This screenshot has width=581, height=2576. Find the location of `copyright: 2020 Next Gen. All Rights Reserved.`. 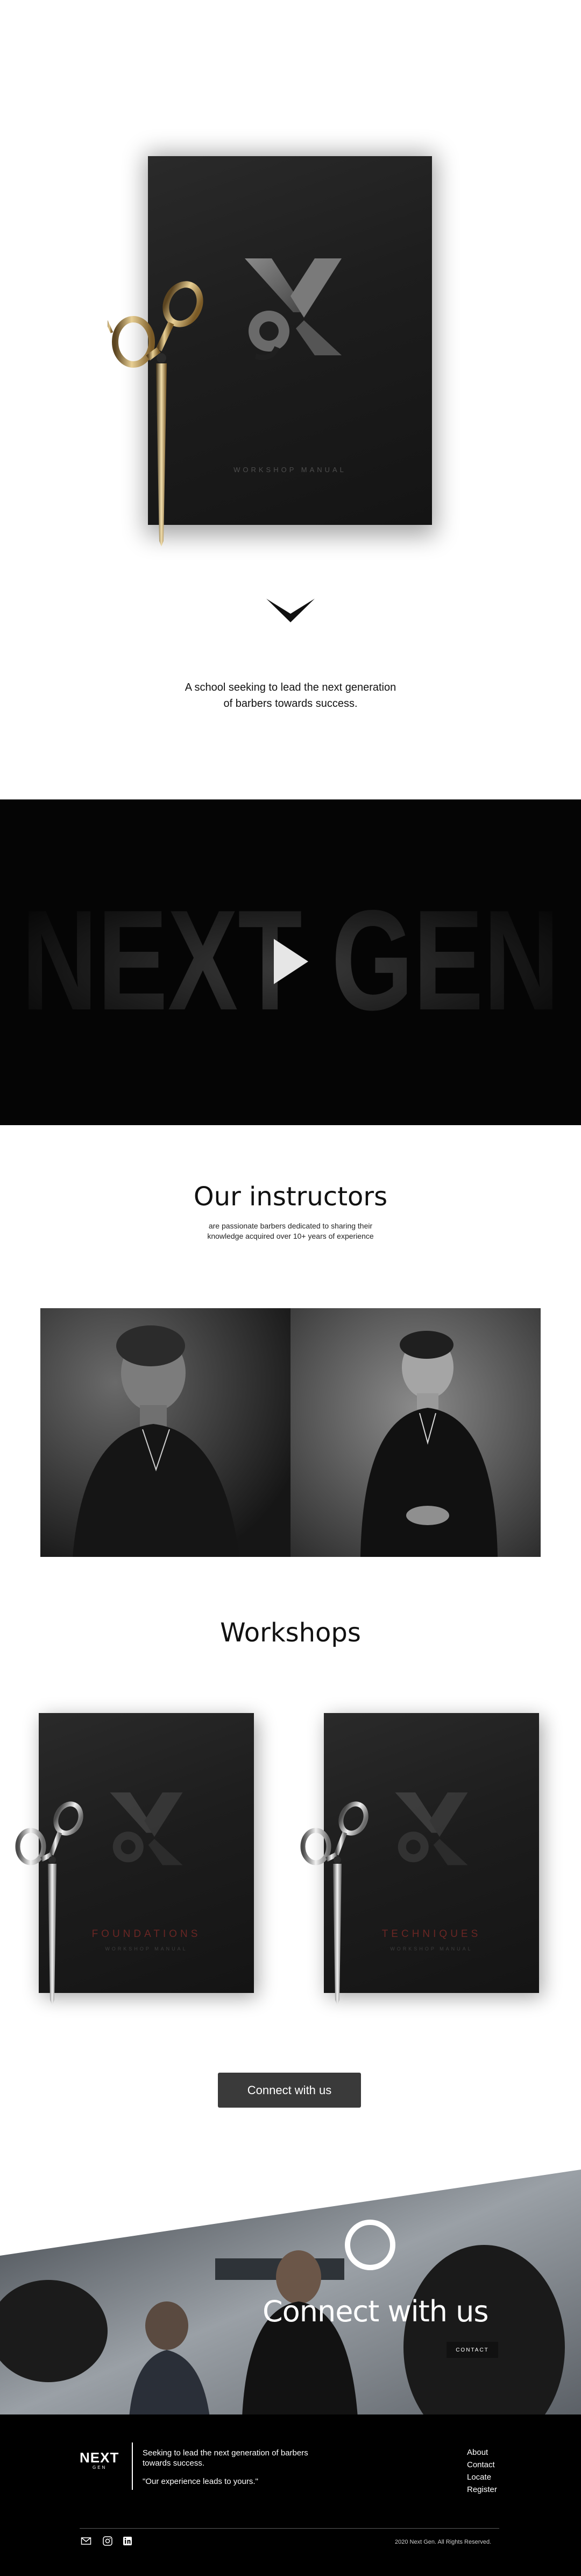

copyright: 2020 Next Gen. All Rights Reserved. is located at coordinates (443, 2542).